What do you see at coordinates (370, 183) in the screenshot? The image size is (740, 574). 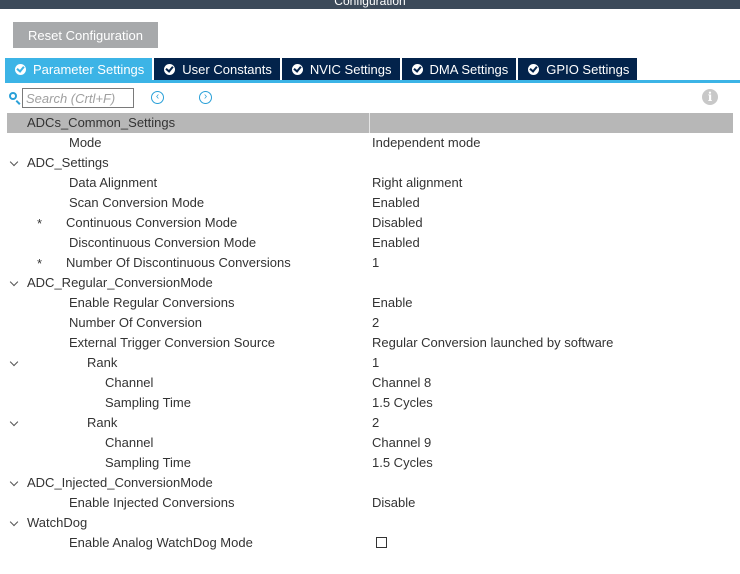 I see `param-row-data-alignment: Data Alignment Right alignment` at bounding box center [370, 183].